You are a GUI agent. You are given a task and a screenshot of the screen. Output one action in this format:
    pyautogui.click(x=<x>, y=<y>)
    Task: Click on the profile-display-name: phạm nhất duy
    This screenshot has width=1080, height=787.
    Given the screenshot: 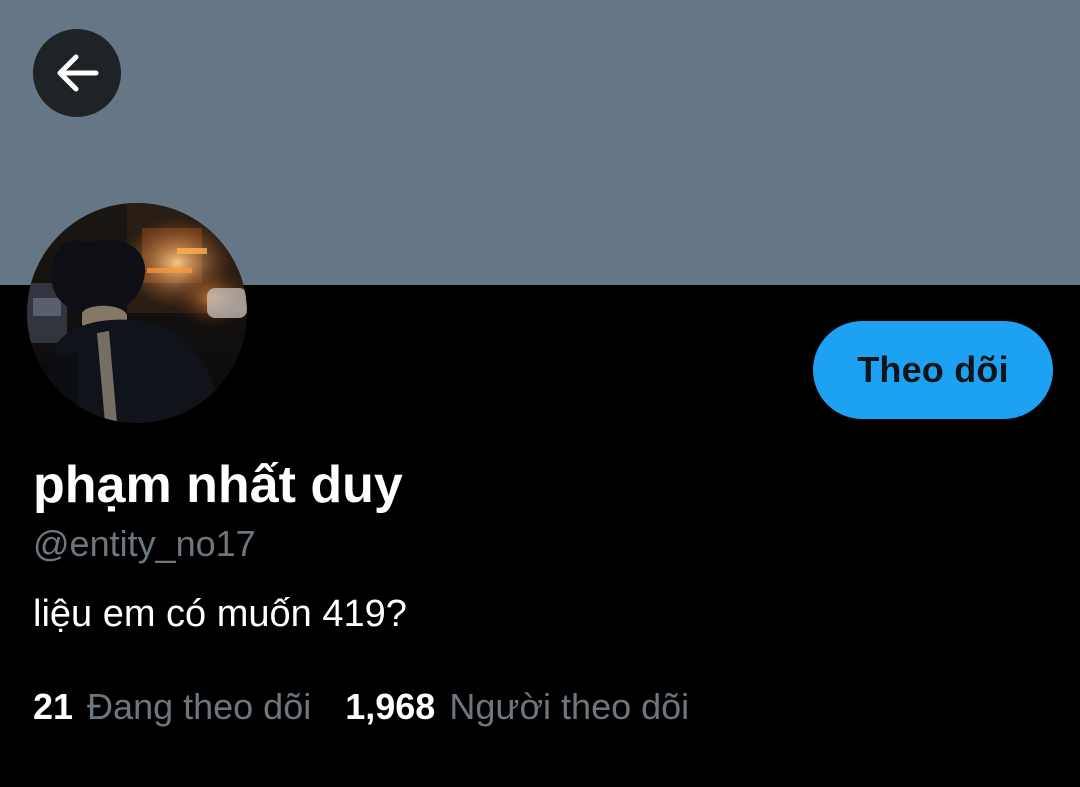 What is the action you would take?
    pyautogui.click(x=218, y=485)
    